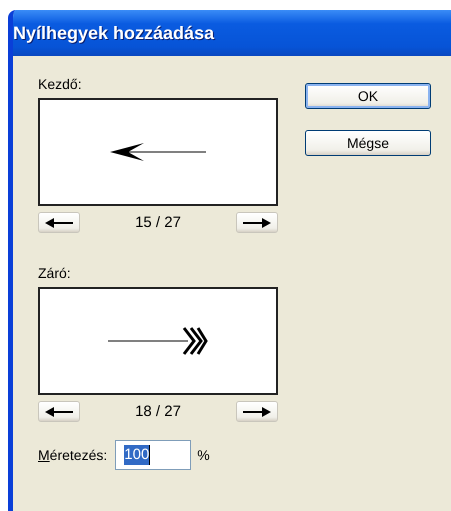 Image resolution: width=451 pixels, height=511 pixels. I want to click on dialog-button: OK, so click(368, 96).